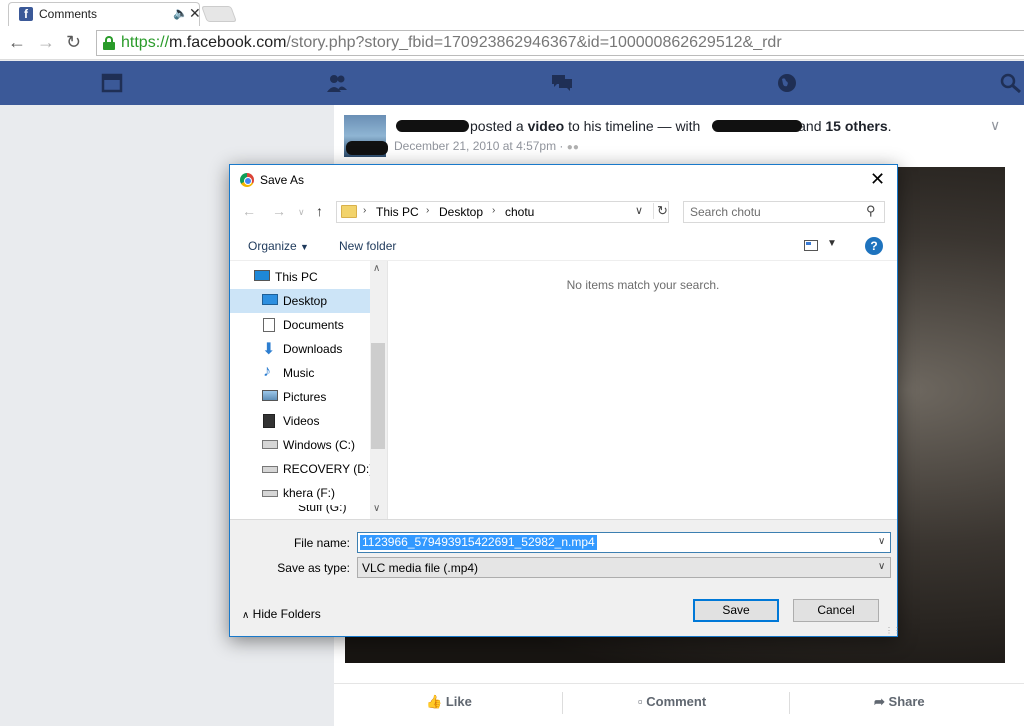  Describe the element at coordinates (300, 325) in the screenshot. I see `nav-item-documents: Documents` at that location.